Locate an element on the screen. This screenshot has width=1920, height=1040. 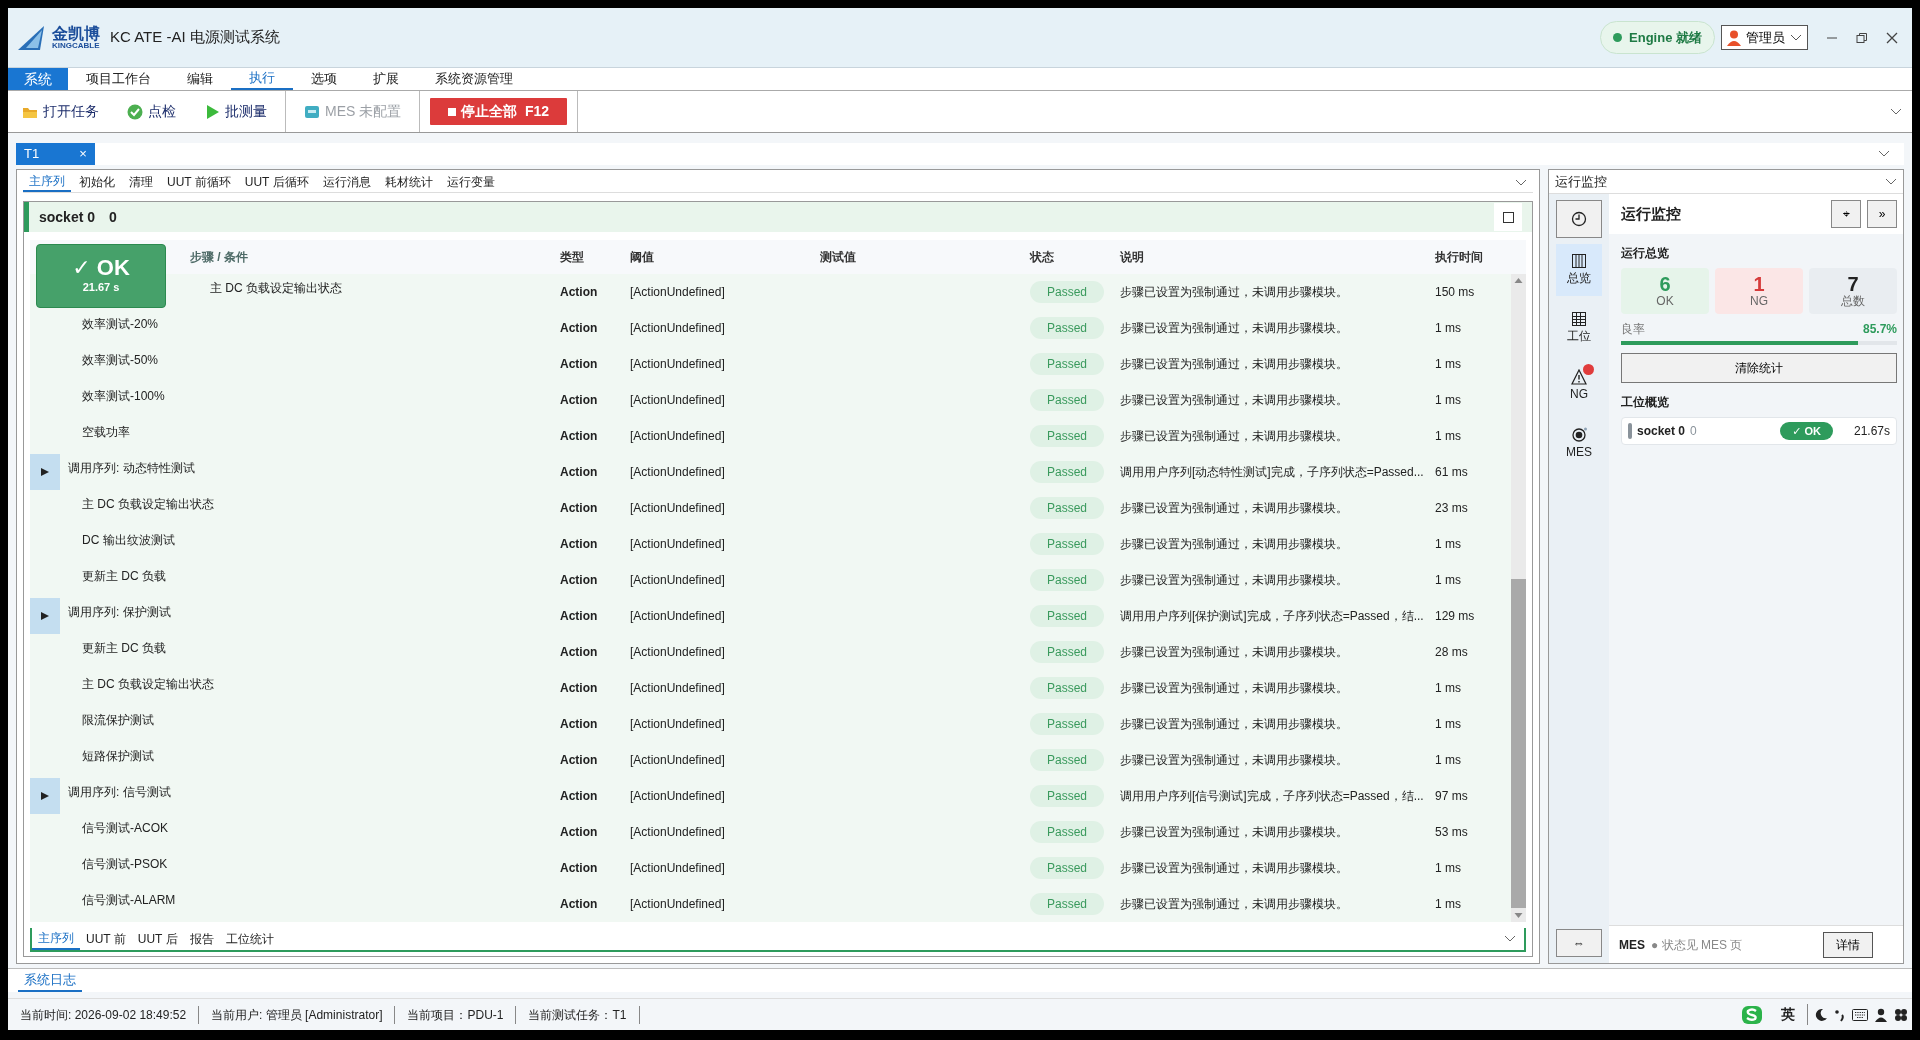
keyboard-icon is located at coordinates (1860, 1014).